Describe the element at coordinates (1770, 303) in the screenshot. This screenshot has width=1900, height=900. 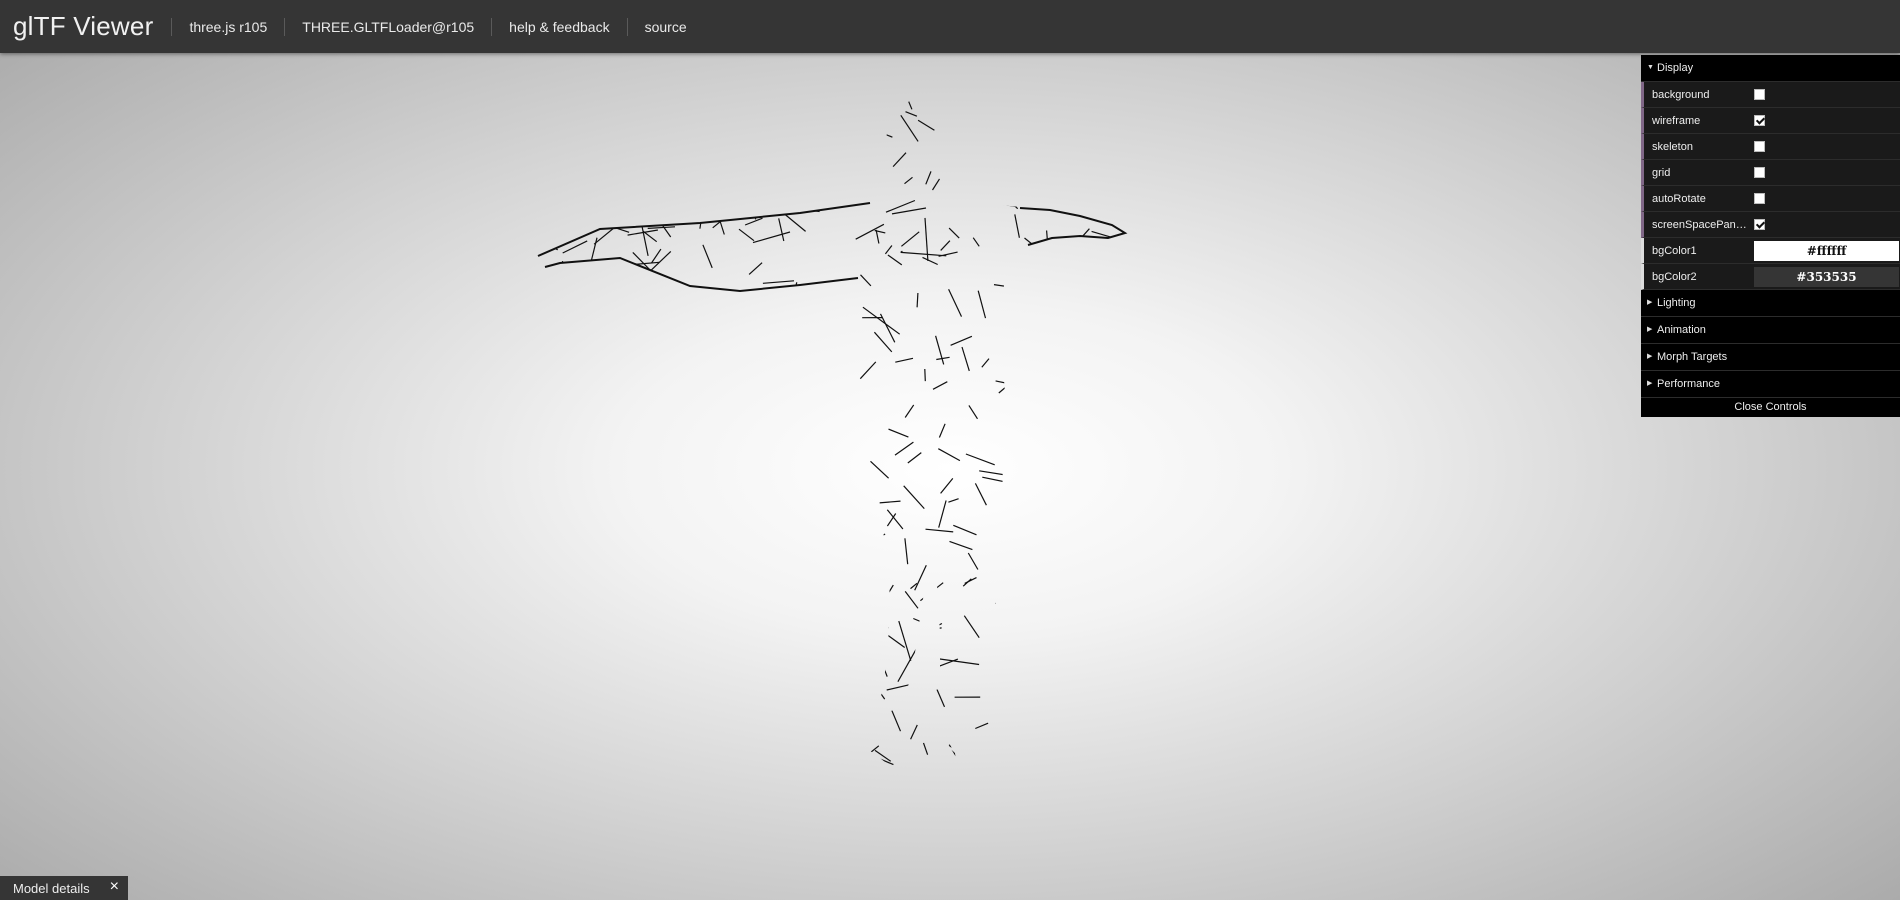
I see `folder-lighting: ▶ Lighting` at that location.